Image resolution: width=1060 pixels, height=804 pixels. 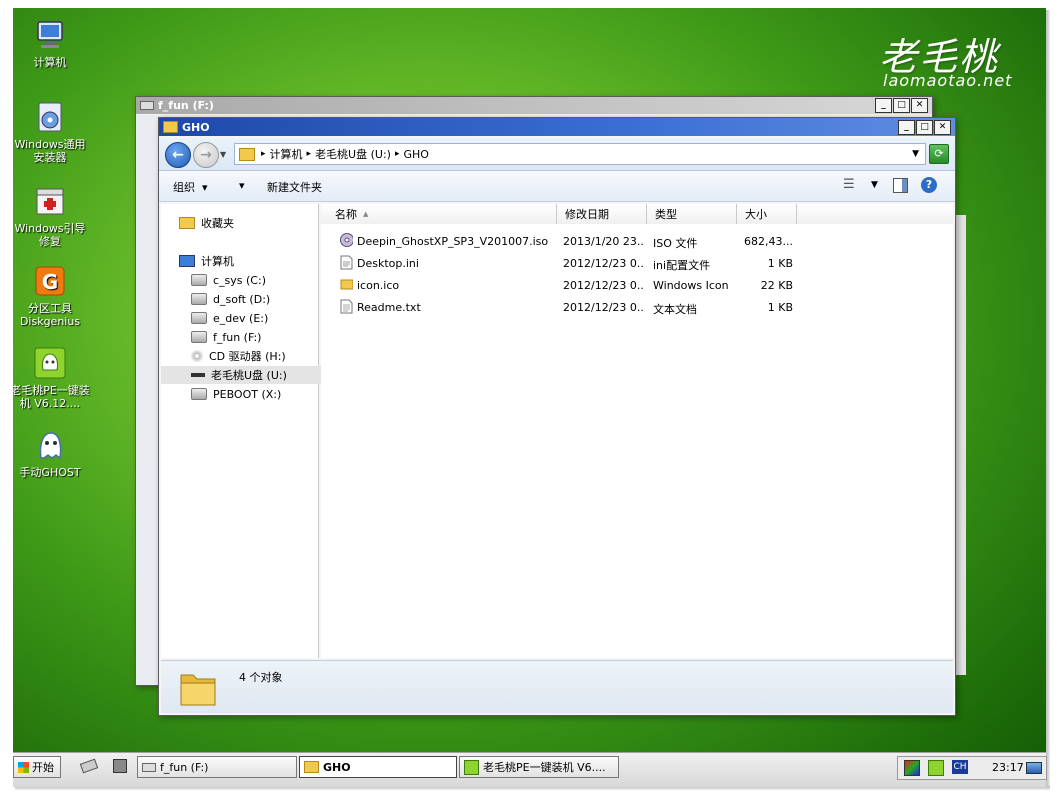 What do you see at coordinates (960, 767) in the screenshot?
I see `language-indicator: CH` at bounding box center [960, 767].